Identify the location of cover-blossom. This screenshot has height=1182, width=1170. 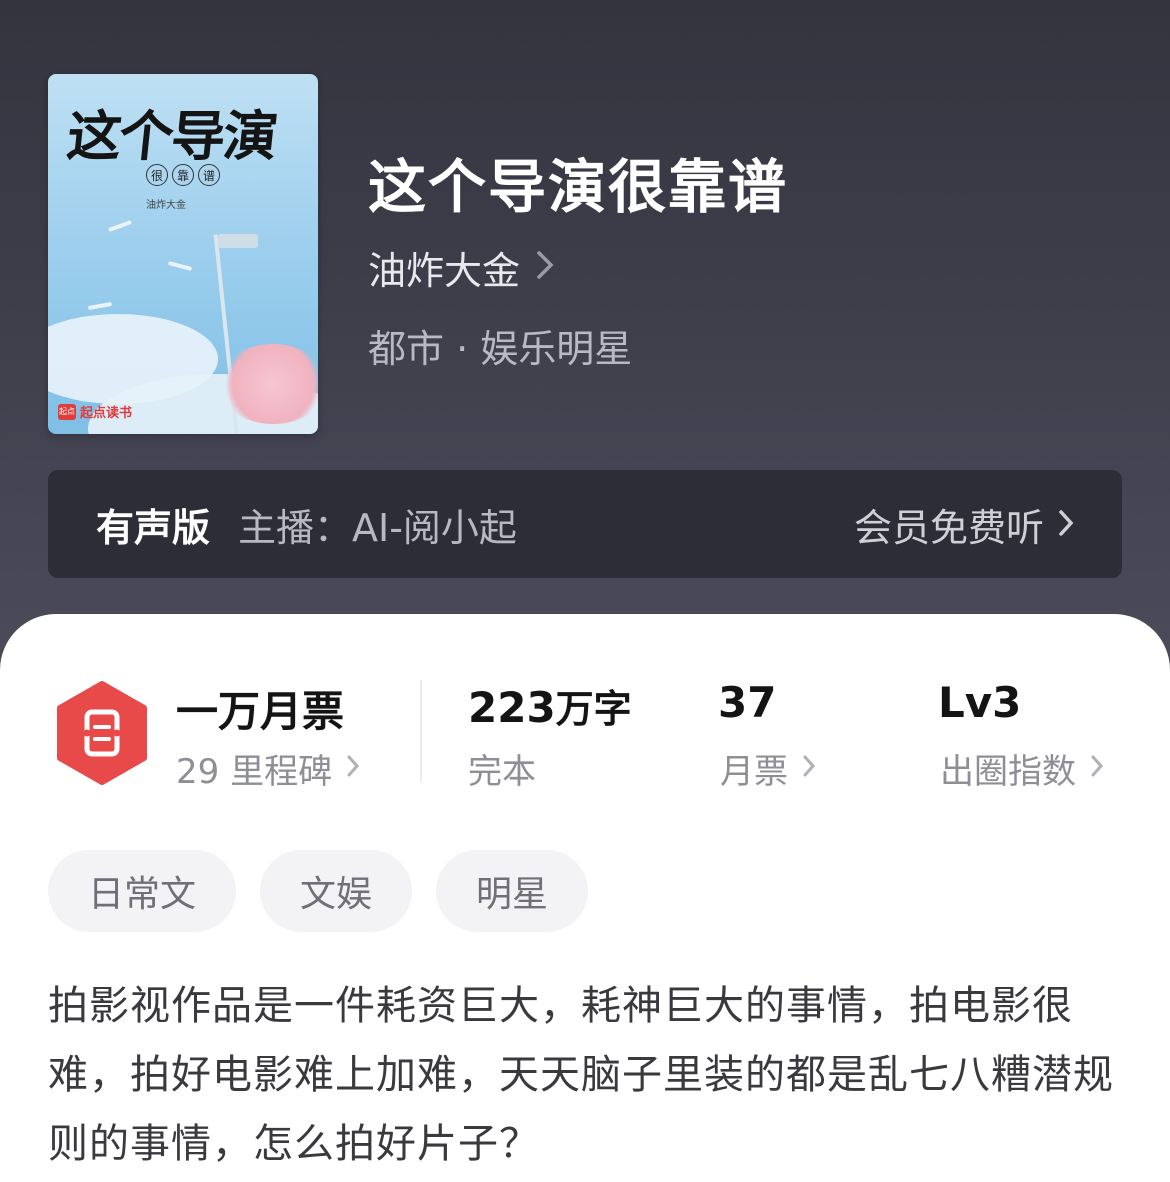
(268, 384).